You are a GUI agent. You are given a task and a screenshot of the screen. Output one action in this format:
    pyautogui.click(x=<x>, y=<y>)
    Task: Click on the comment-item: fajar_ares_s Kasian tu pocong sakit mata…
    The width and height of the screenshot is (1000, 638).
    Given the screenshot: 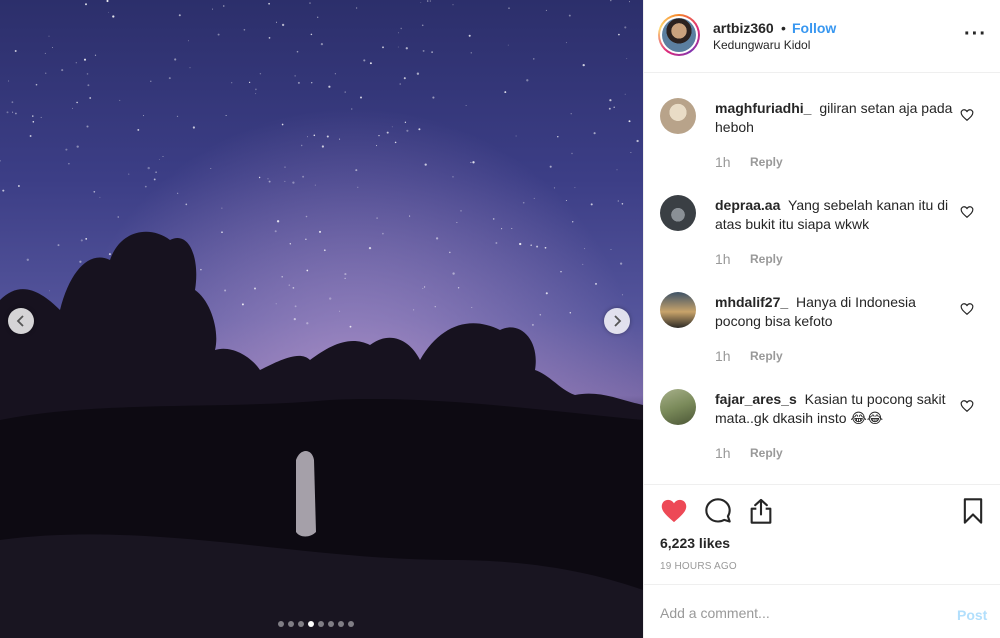 What is the action you would take?
    pyautogui.click(x=822, y=413)
    